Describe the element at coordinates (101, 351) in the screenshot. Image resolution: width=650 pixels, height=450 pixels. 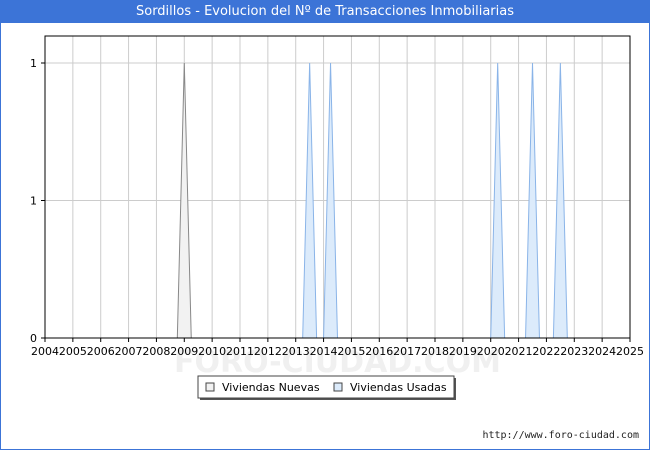
I see `x-tick-label: 2006` at that location.